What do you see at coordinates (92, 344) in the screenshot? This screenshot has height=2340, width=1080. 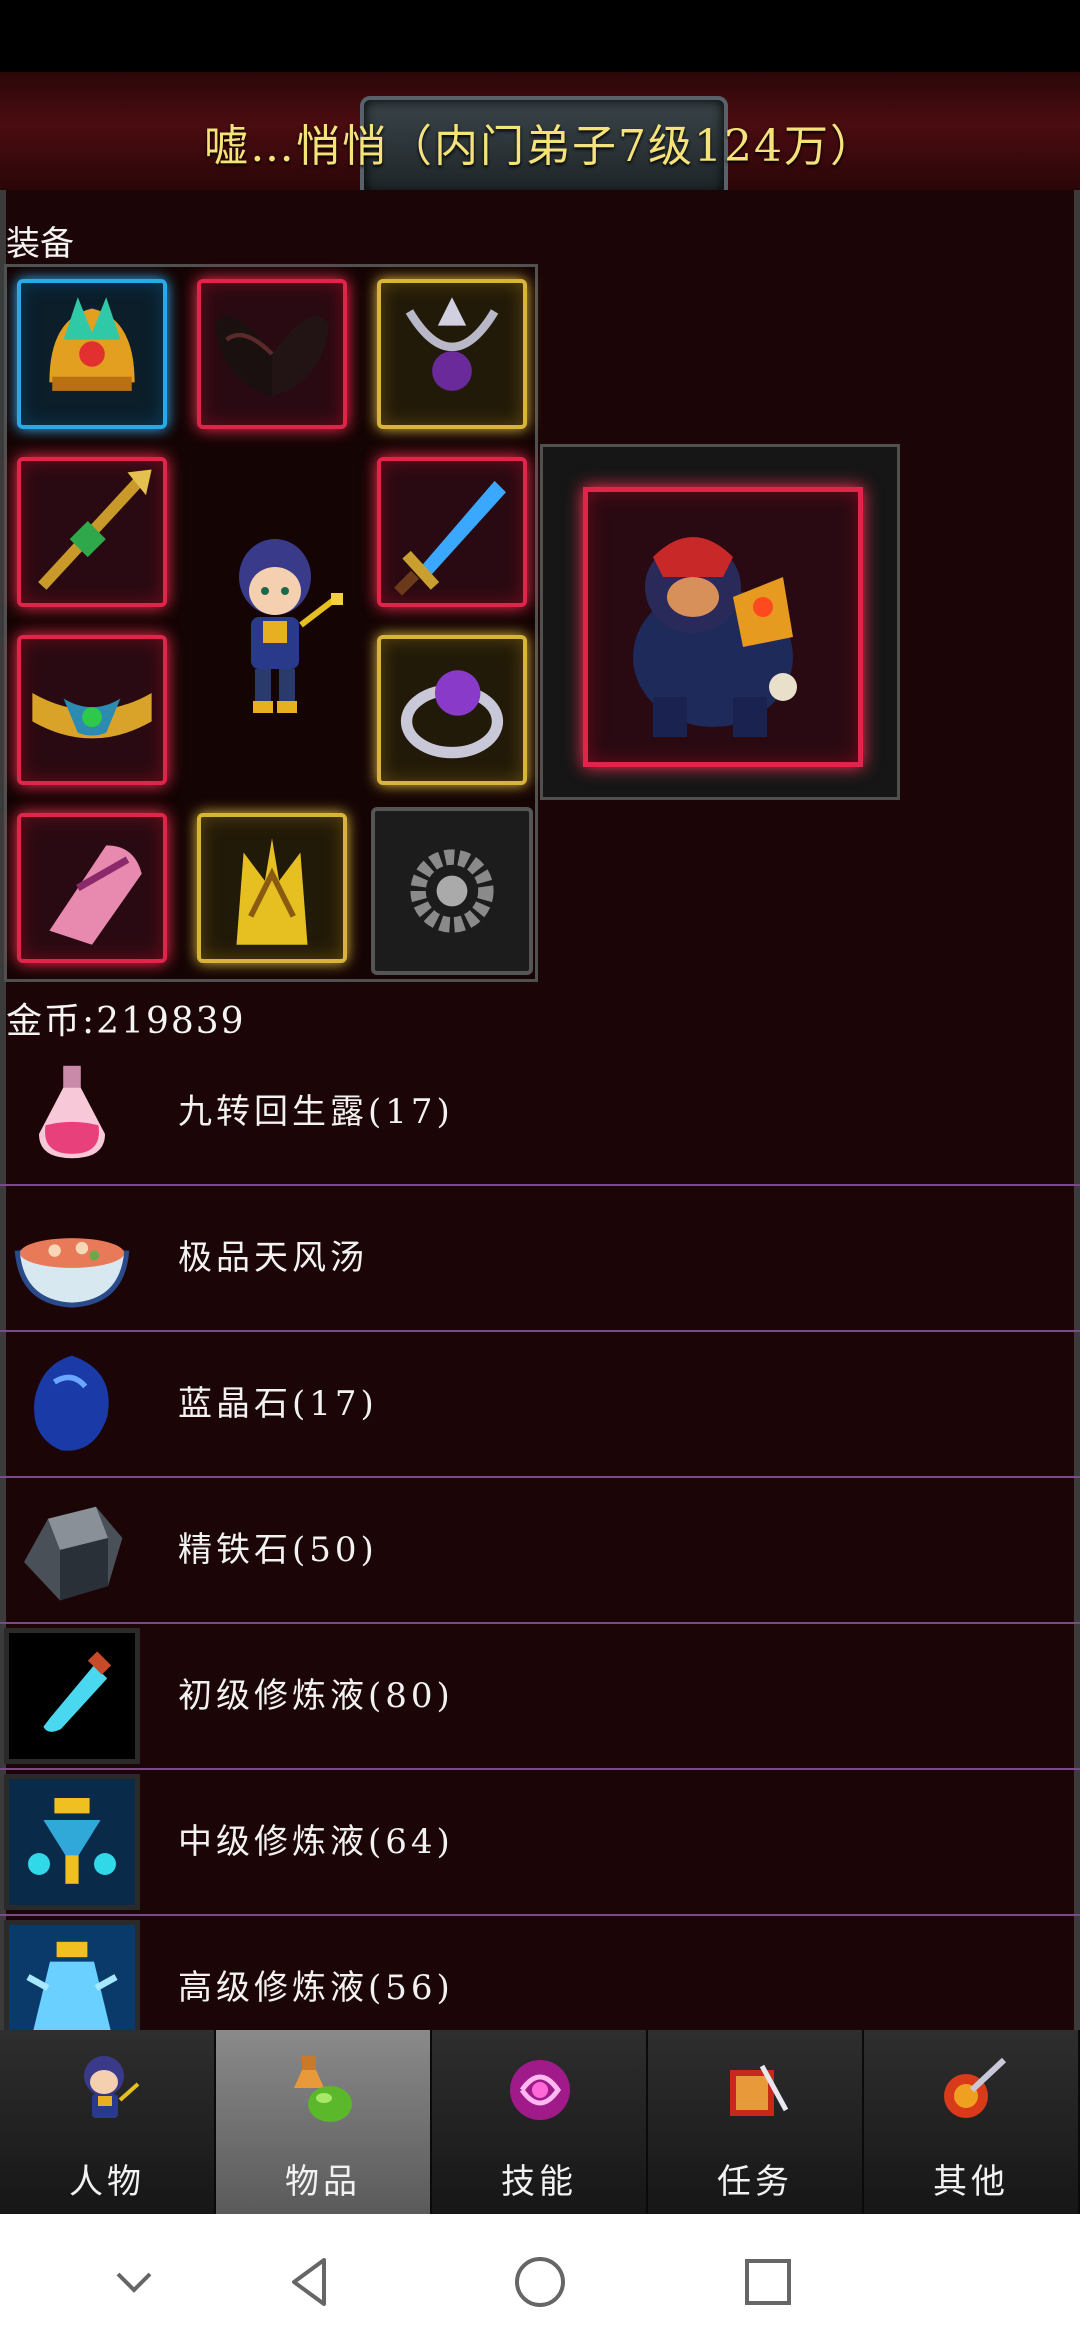 I see `helmet-icon` at bounding box center [92, 344].